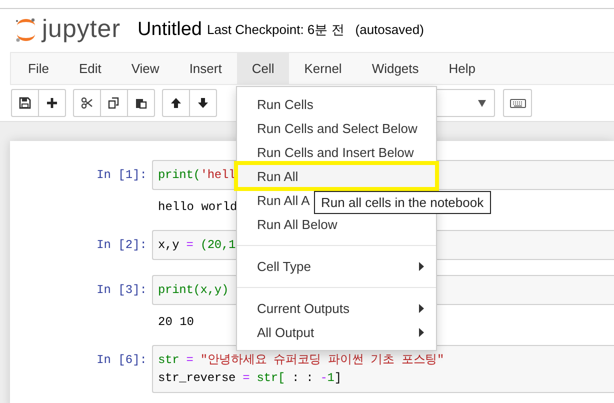 This screenshot has height=403, width=614. I want to click on logo-wordmark: jupyter, so click(81, 29).